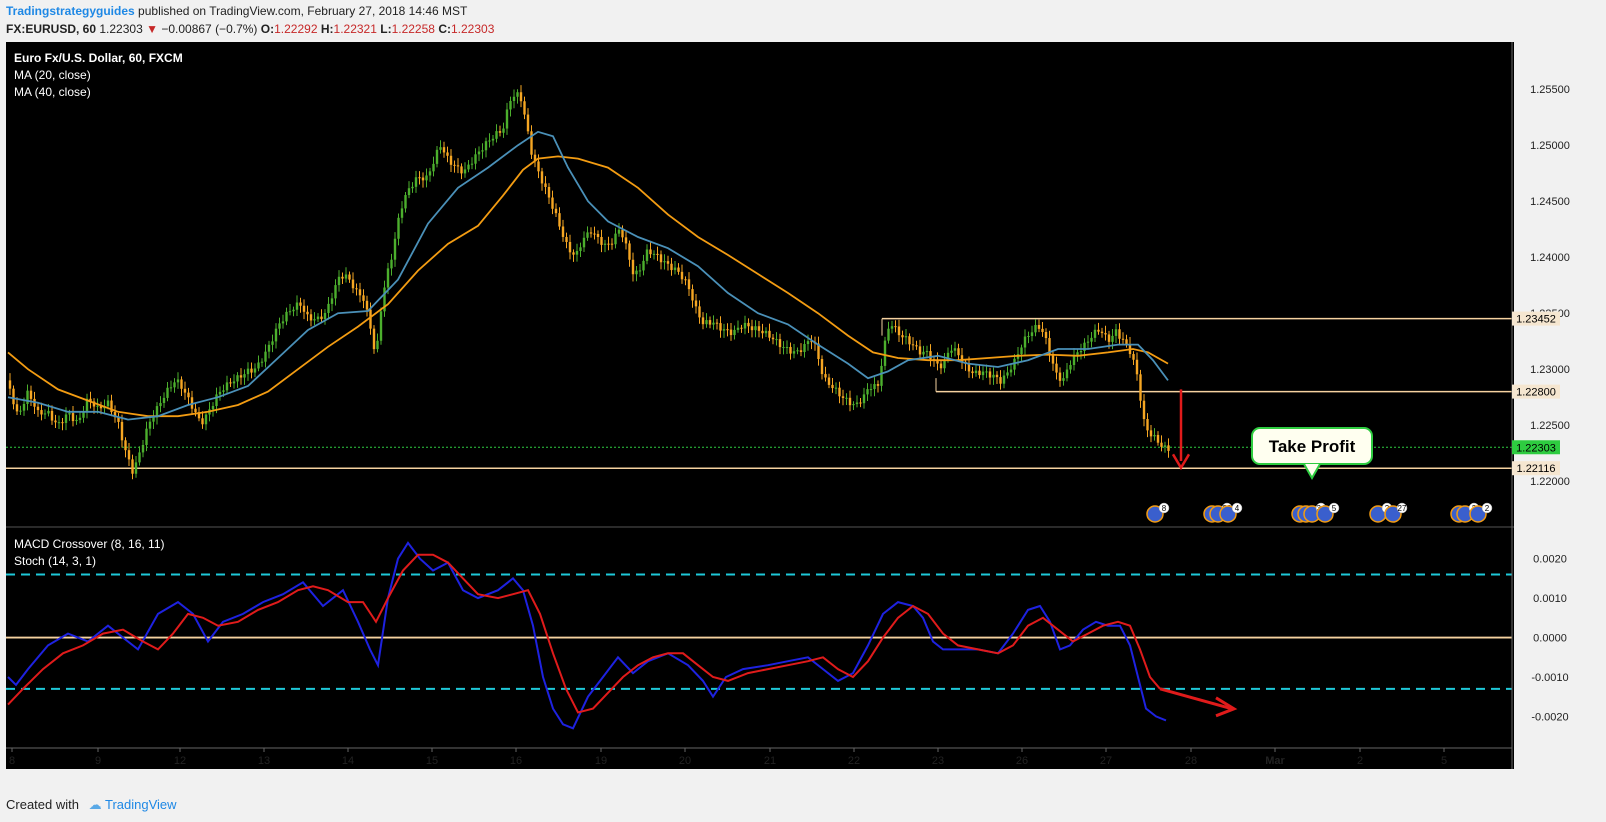  Describe the element at coordinates (1550, 639) in the screenshot. I see `osc-tick-label: 0.0000` at that location.